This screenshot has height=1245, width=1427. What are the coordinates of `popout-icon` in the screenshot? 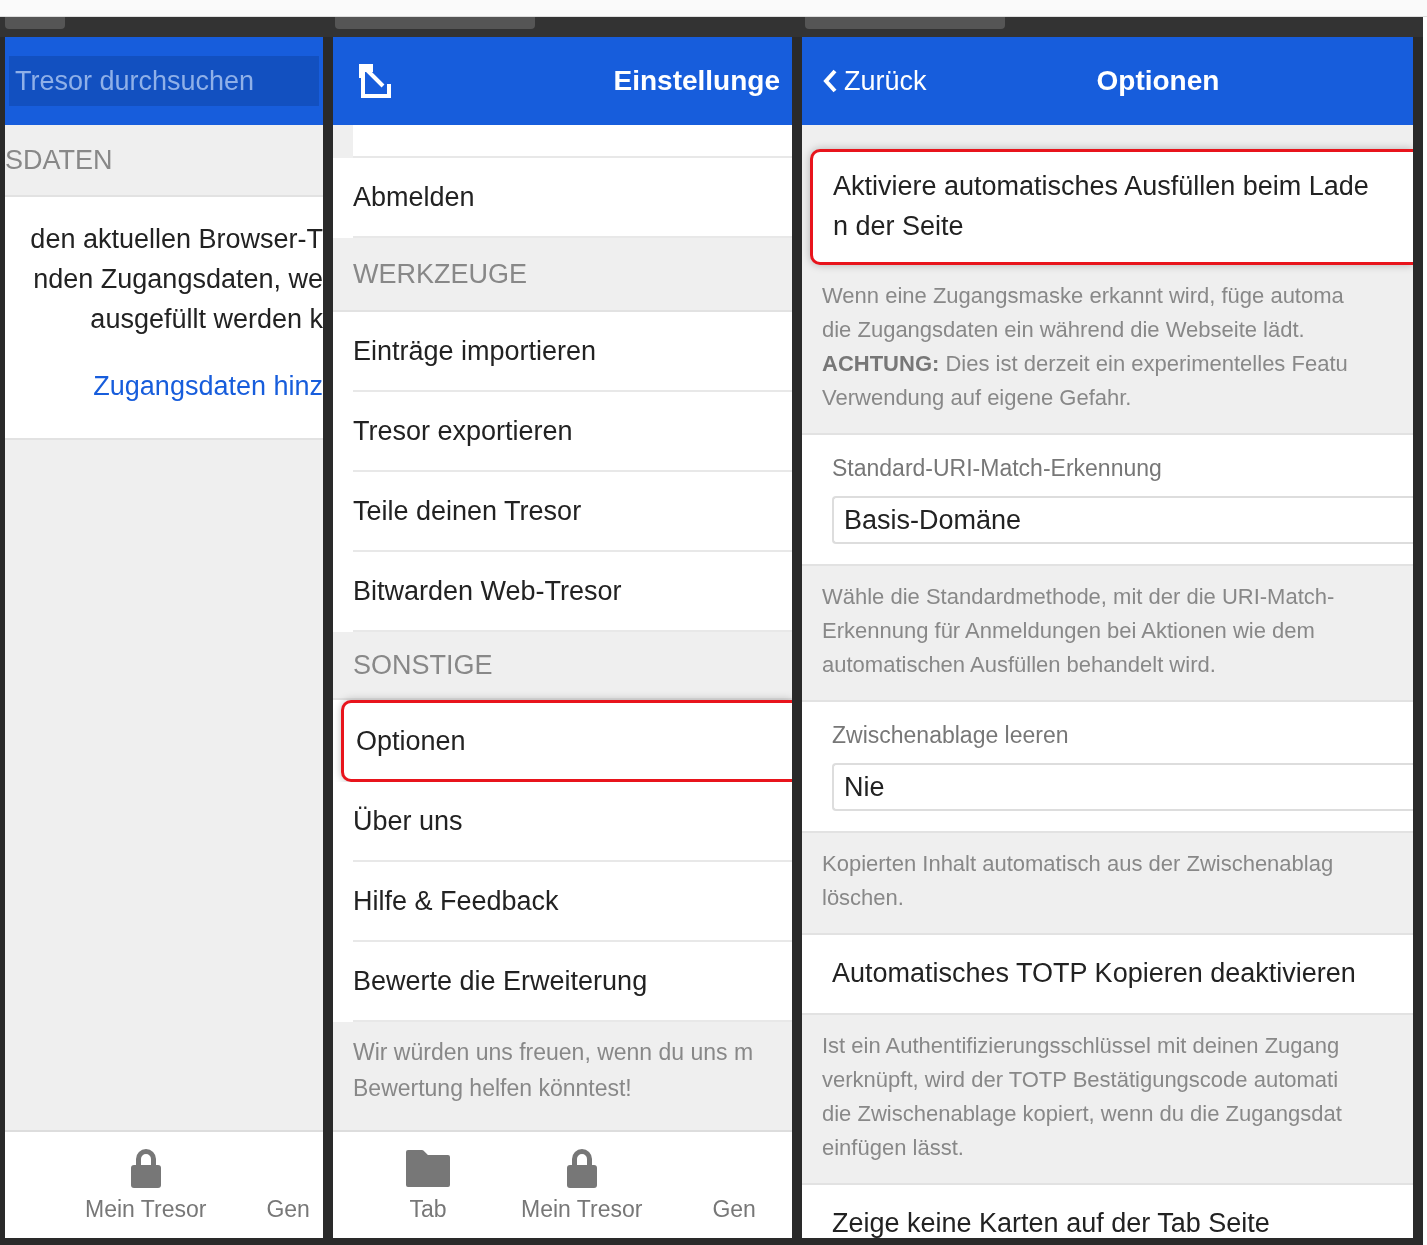 It's located at (375, 81).